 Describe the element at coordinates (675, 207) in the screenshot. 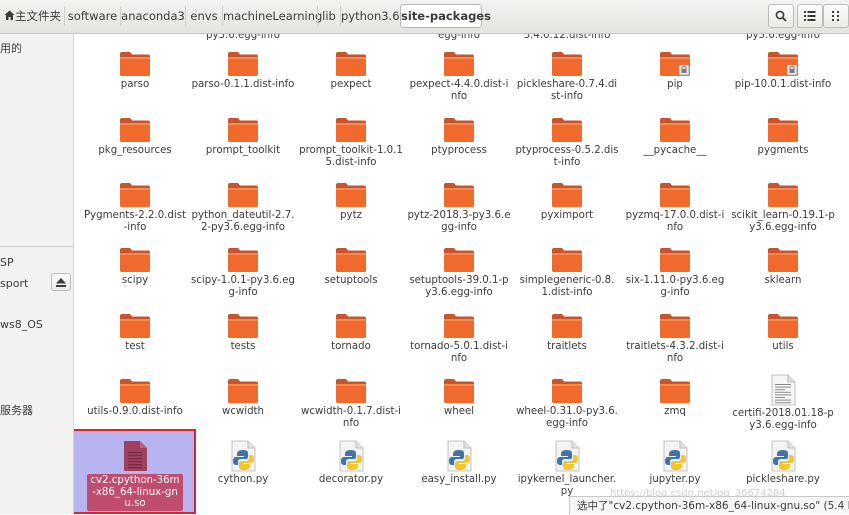

I see `folder-item: pyzmq-17.0.0.dist-info` at that location.